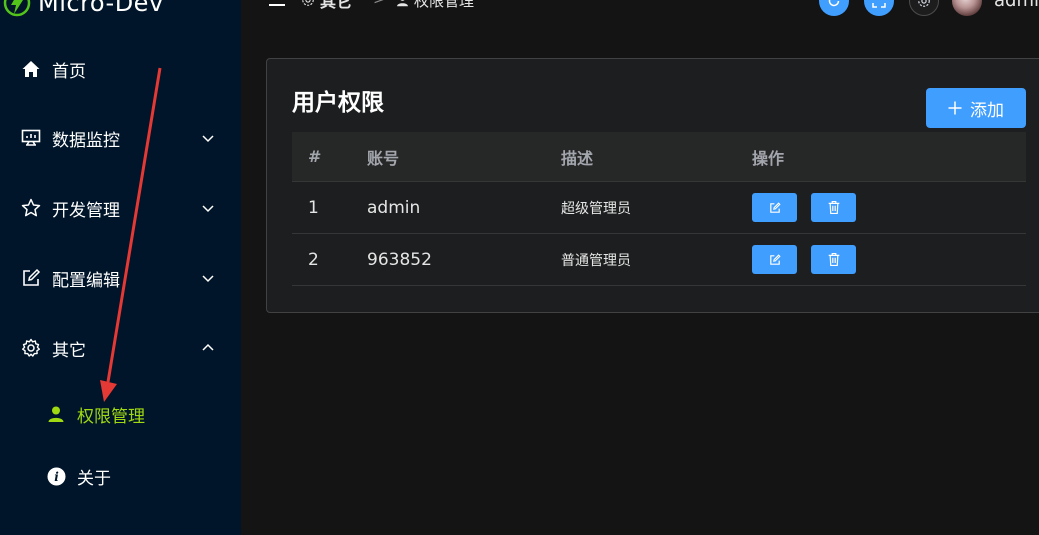 The width and height of the screenshot is (1039, 535). Describe the element at coordinates (31, 208) in the screenshot. I see `star-icon` at that location.